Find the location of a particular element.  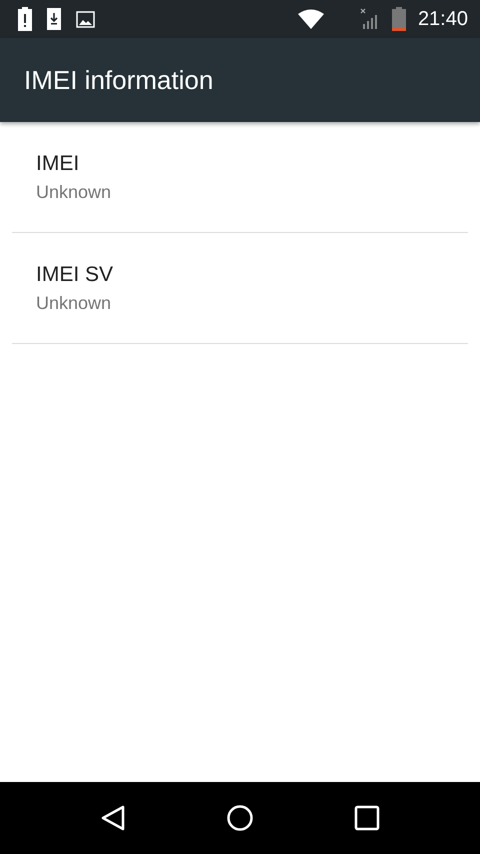

list-item: IMEI SV Unknown is located at coordinates (240, 288).